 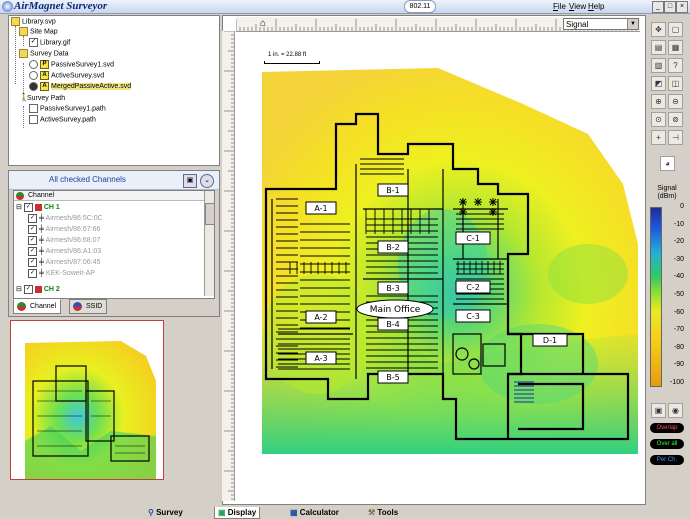 I want to click on tree-item-passive-path: PassiveSurvey1.path, so click(x=67, y=109).